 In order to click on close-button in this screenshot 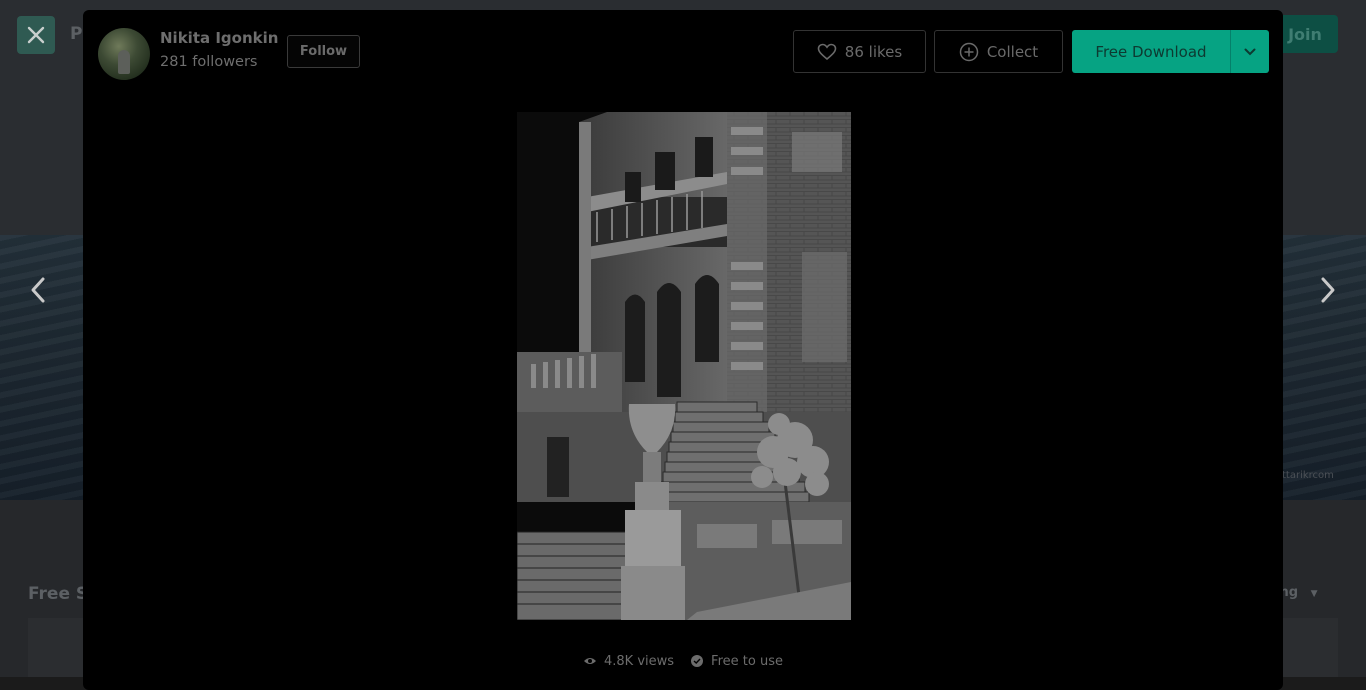, I will do `click(36, 35)`.